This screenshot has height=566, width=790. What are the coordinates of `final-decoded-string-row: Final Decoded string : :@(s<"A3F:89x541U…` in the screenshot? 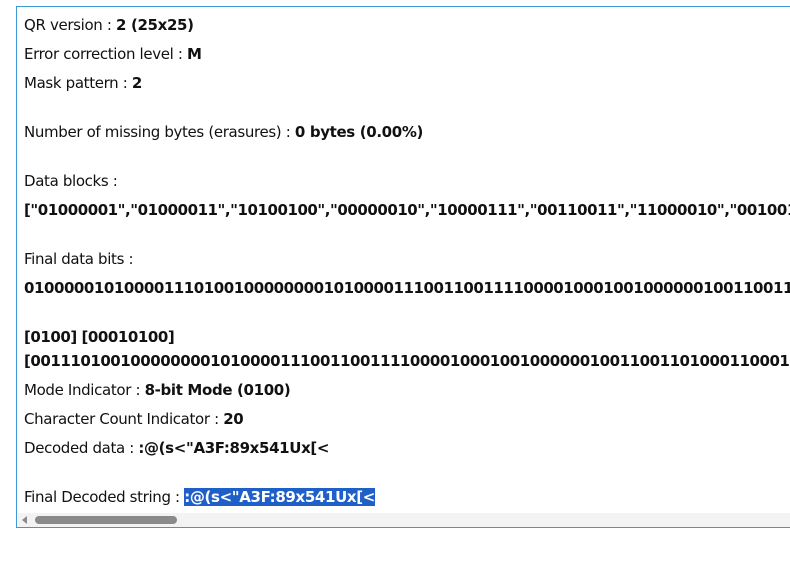 It's located at (199, 497).